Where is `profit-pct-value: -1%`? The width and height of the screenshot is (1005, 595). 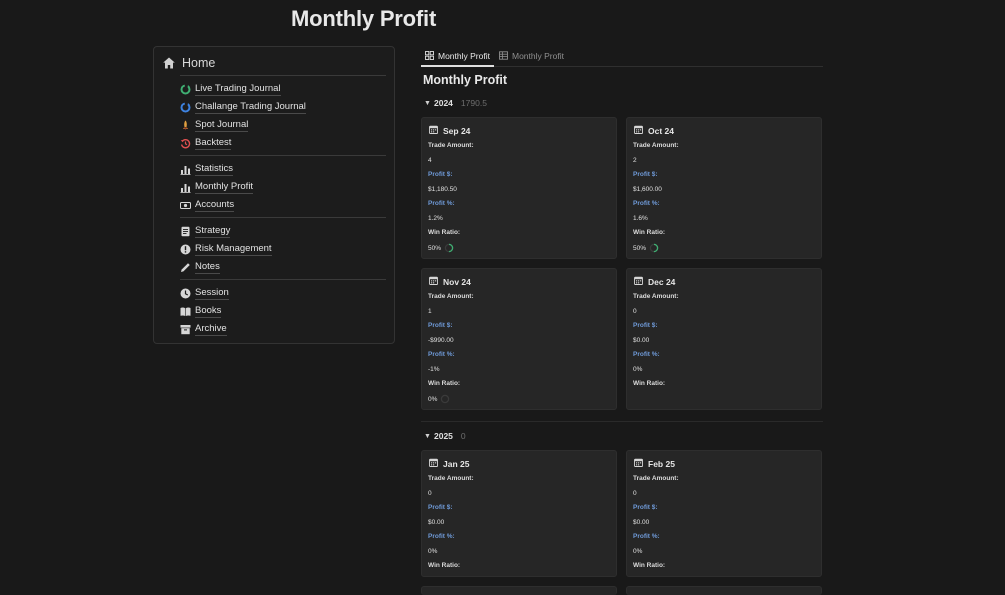
profit-pct-value: -1% is located at coordinates (434, 369).